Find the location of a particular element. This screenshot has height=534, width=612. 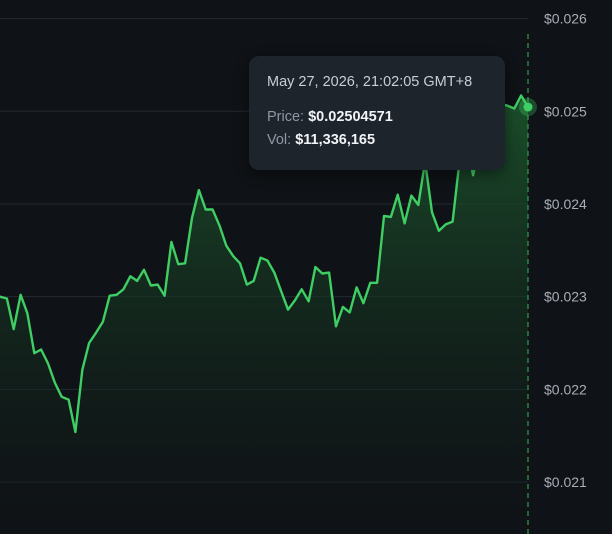

tooltip-price-row: Price: $0.02504571 is located at coordinates (377, 117).